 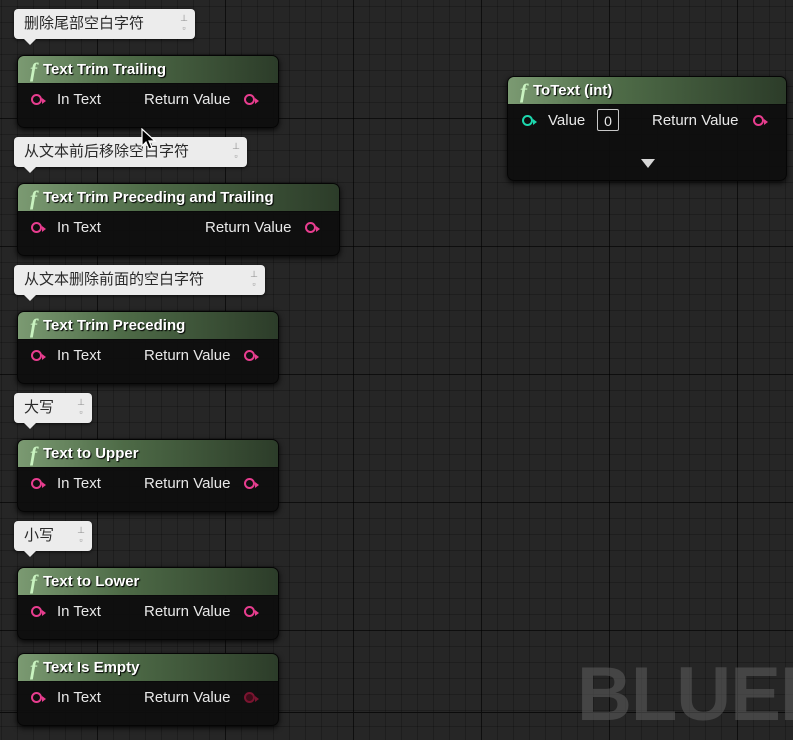 What do you see at coordinates (685, 694) in the screenshot?
I see `blueprint-watermark: BLUEP` at bounding box center [685, 694].